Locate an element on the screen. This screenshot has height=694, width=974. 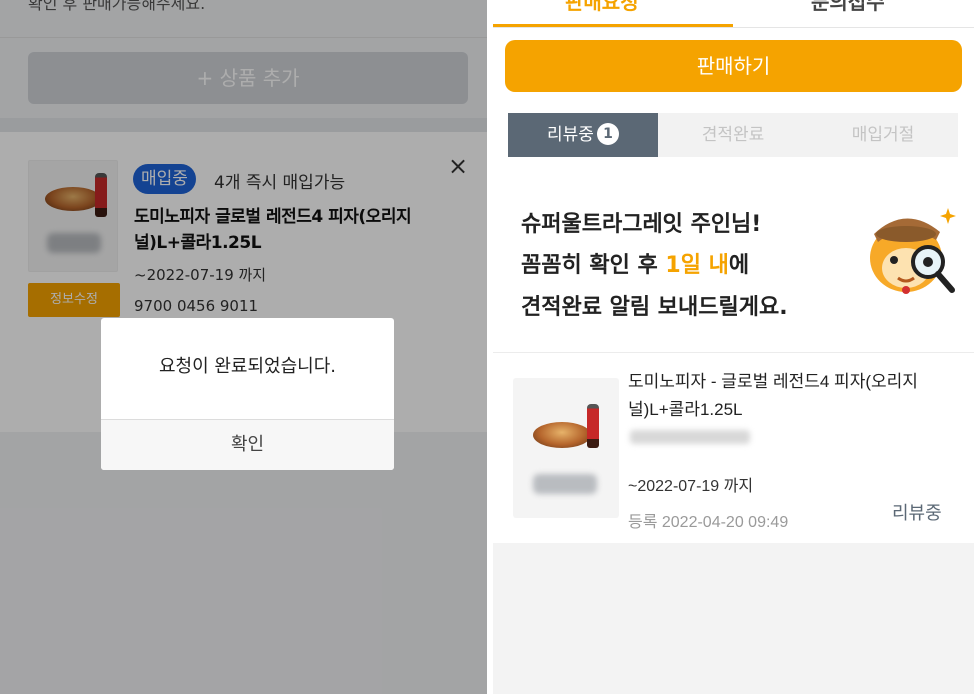
banner-line-3: 견적완료 알림 보내드릴게요. is located at coordinates (654, 307).